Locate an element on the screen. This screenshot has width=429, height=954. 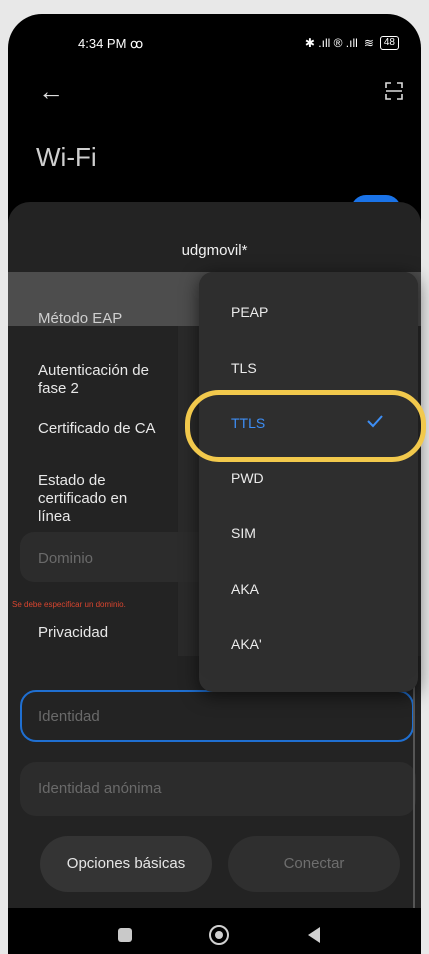
eap-method-label: Método EAP is located at coordinates (80, 318).